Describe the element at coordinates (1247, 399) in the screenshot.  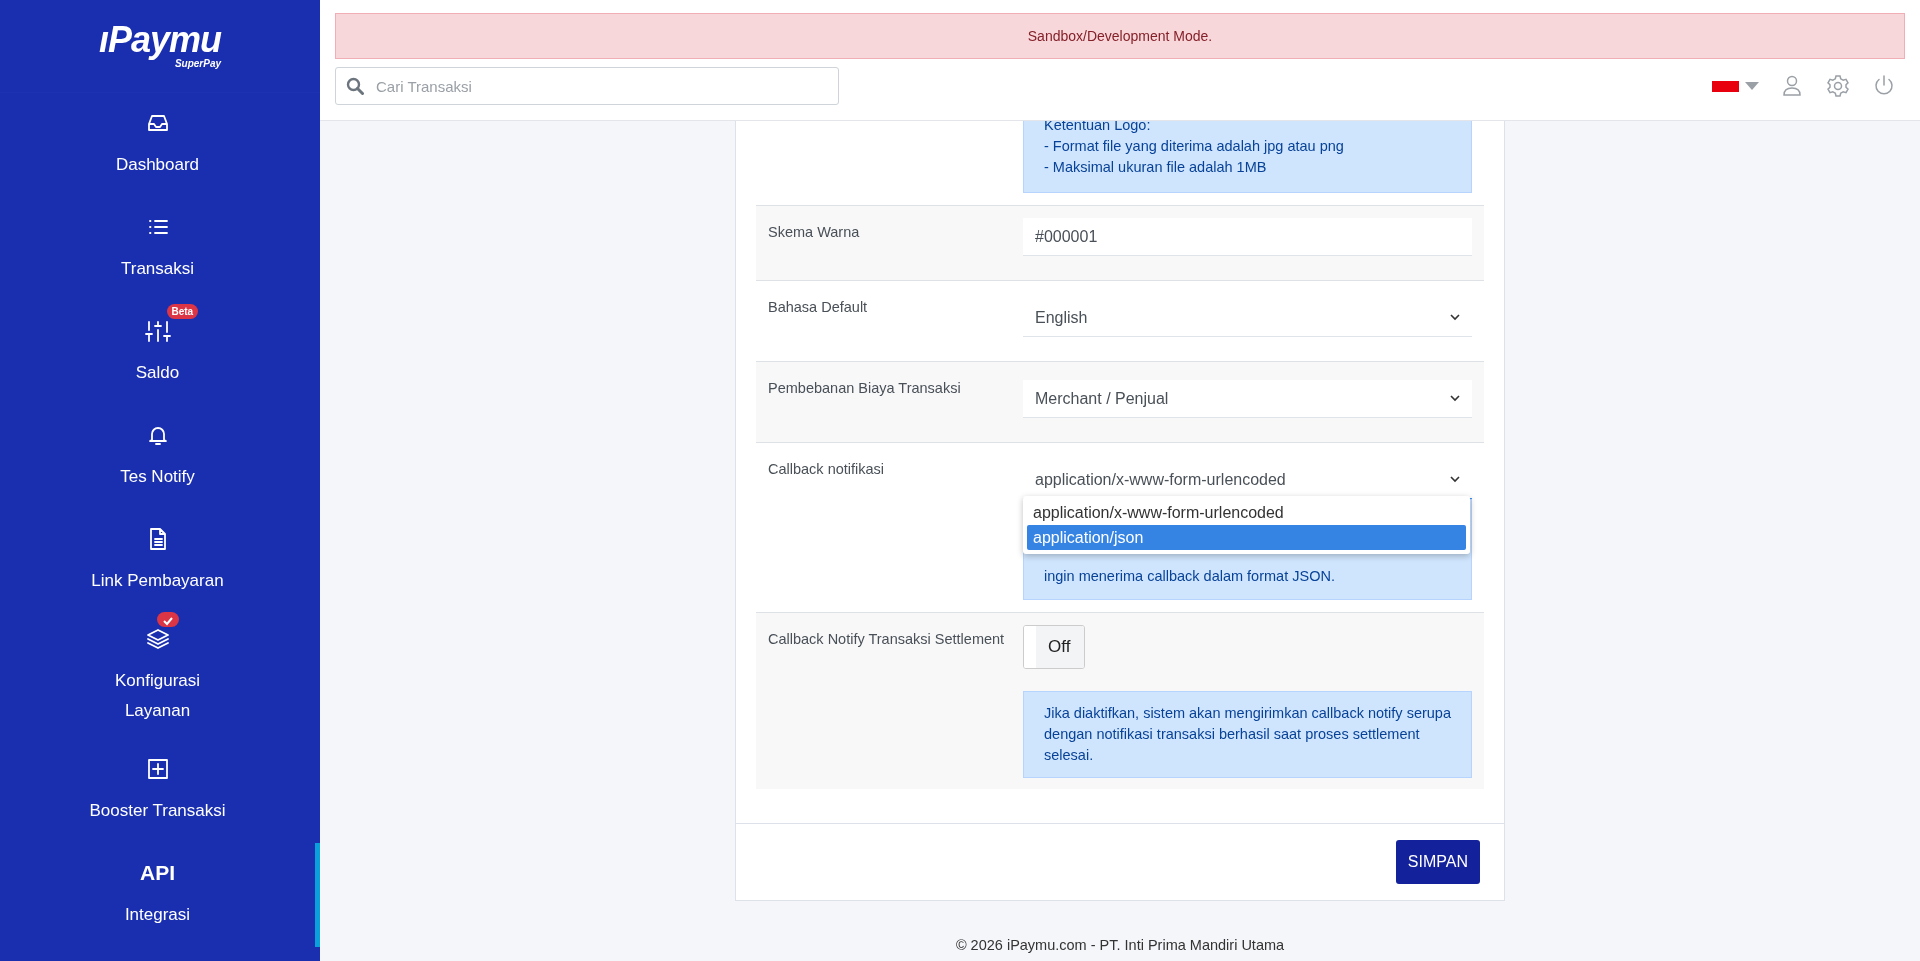
I see `select-field: Merchant / Penjual` at that location.